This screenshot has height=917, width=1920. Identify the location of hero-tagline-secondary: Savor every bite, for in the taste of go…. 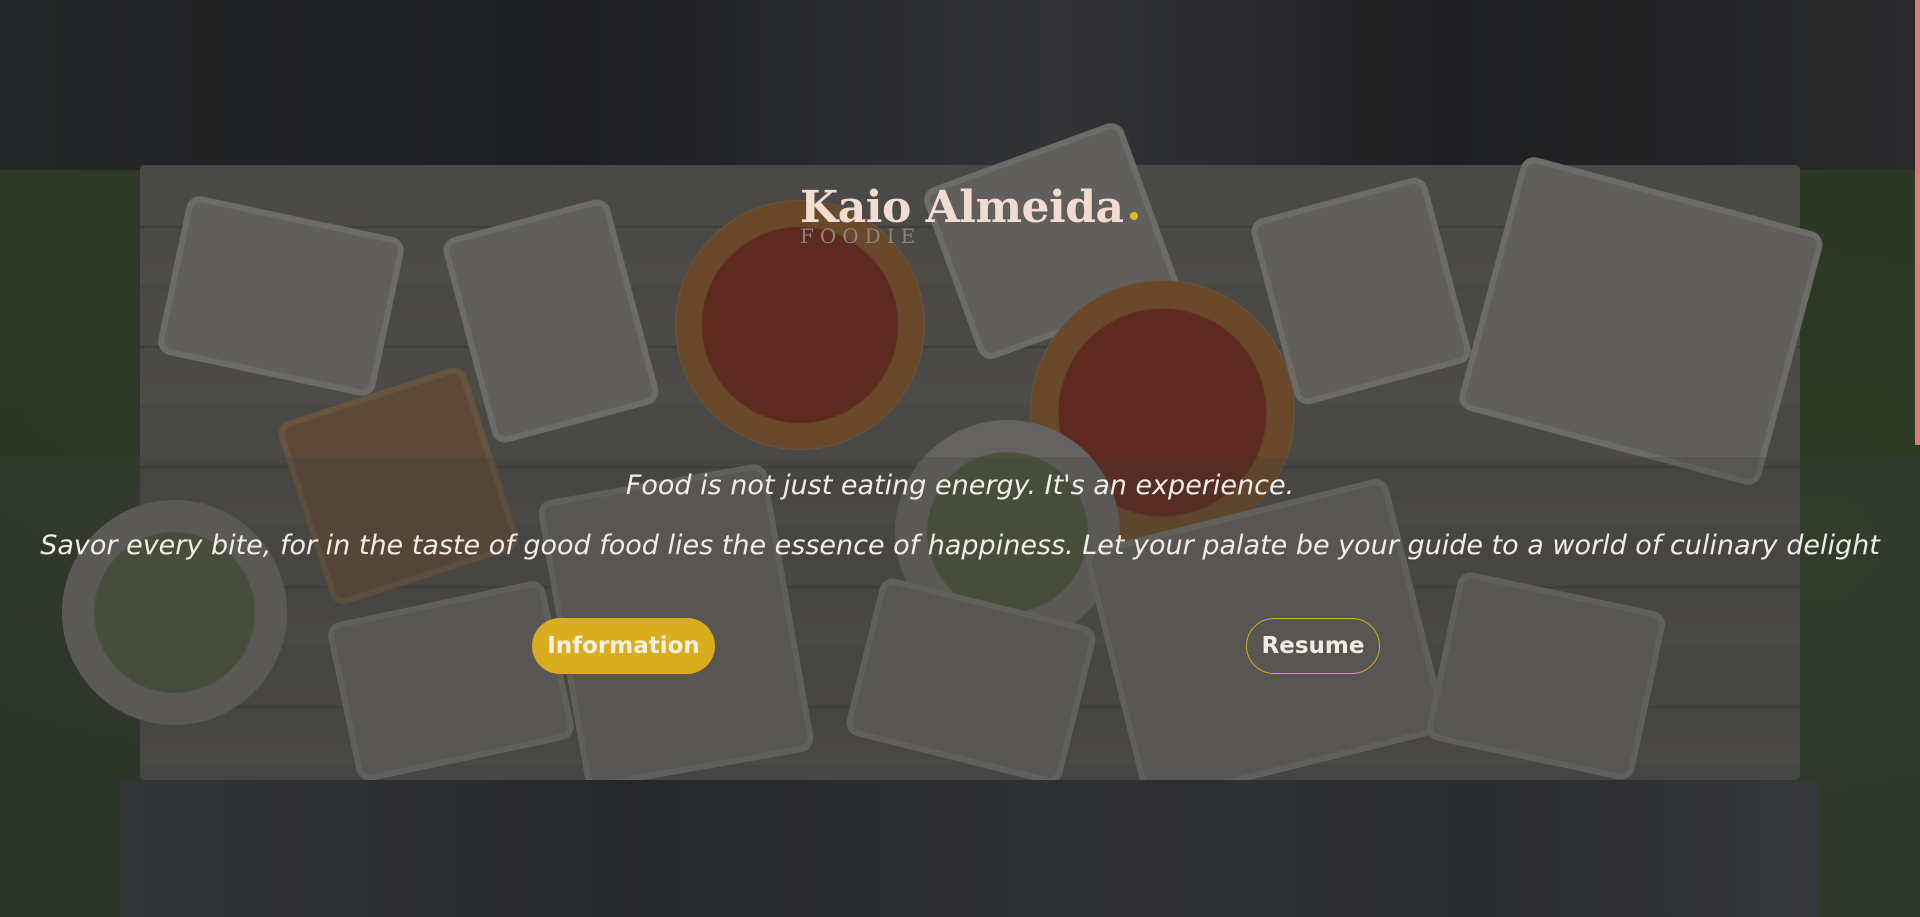
(960, 545).